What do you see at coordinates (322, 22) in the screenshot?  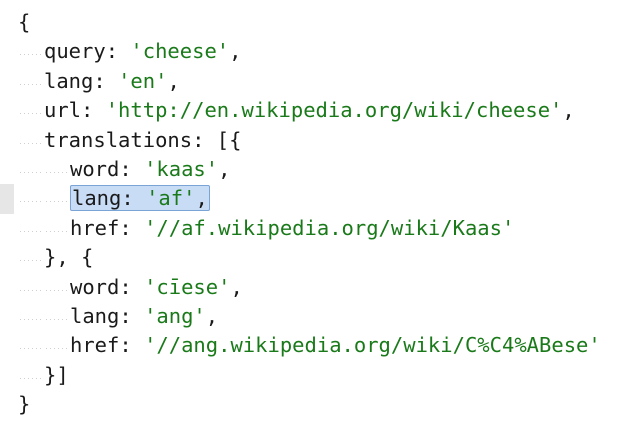 I see `code-line-1: {` at bounding box center [322, 22].